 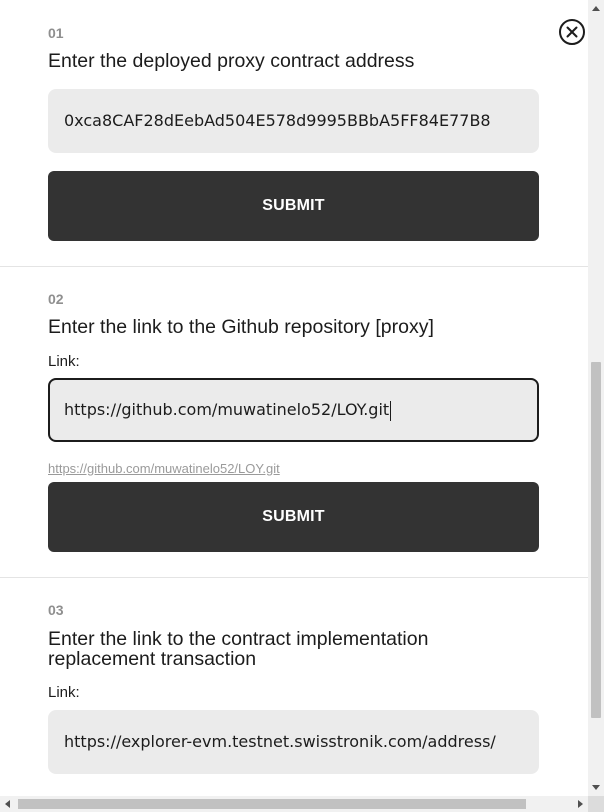 What do you see at coordinates (7, 804) in the screenshot?
I see `scroll-left-arrow-icon` at bounding box center [7, 804].